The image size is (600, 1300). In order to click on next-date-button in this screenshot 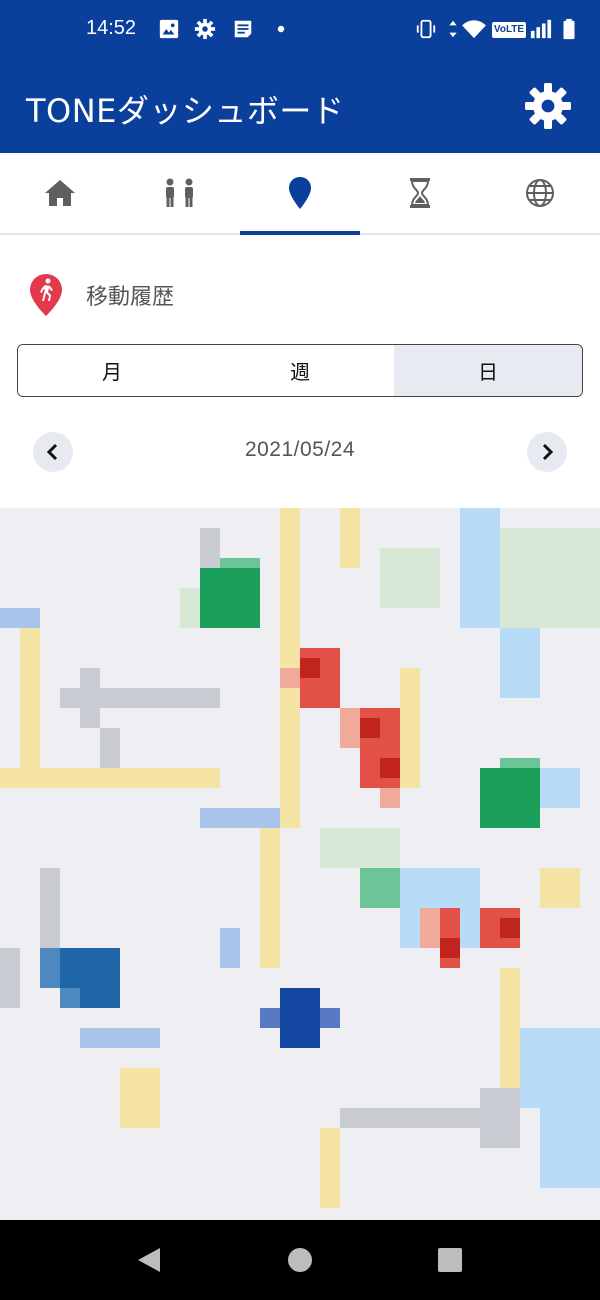, I will do `click(547, 452)`.